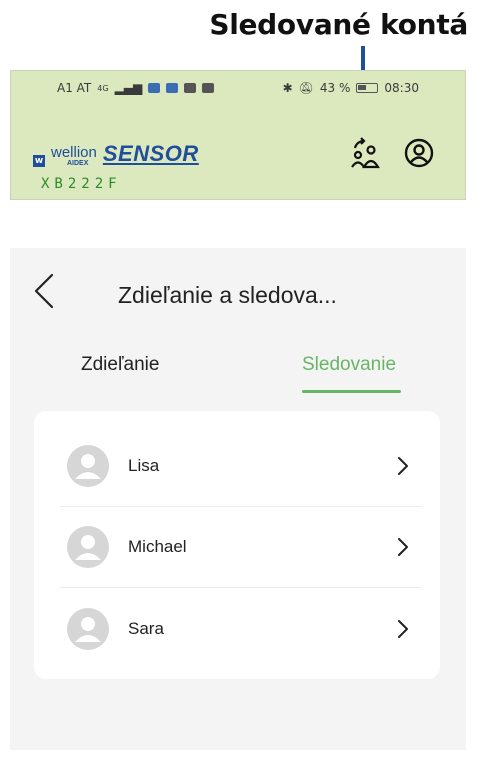  Describe the element at coordinates (150, 153) in the screenshot. I see `brand-name: SENSOR` at that location.